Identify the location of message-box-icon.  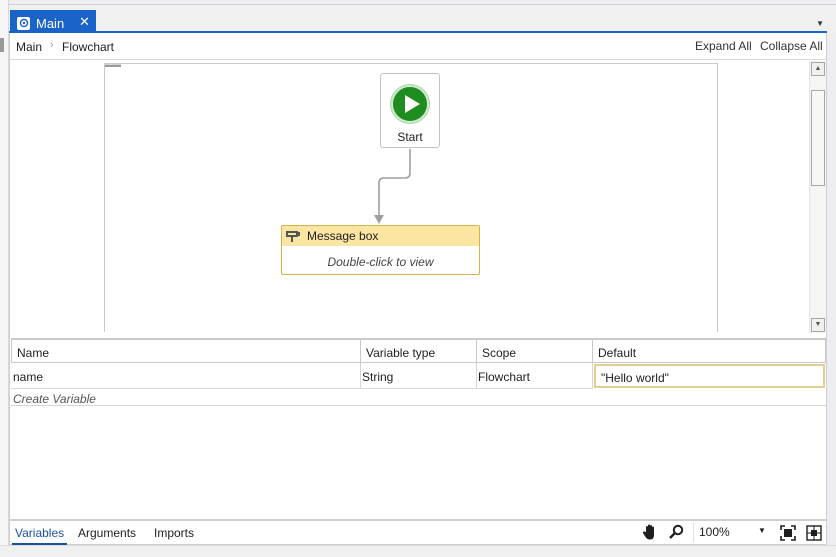
(293, 237).